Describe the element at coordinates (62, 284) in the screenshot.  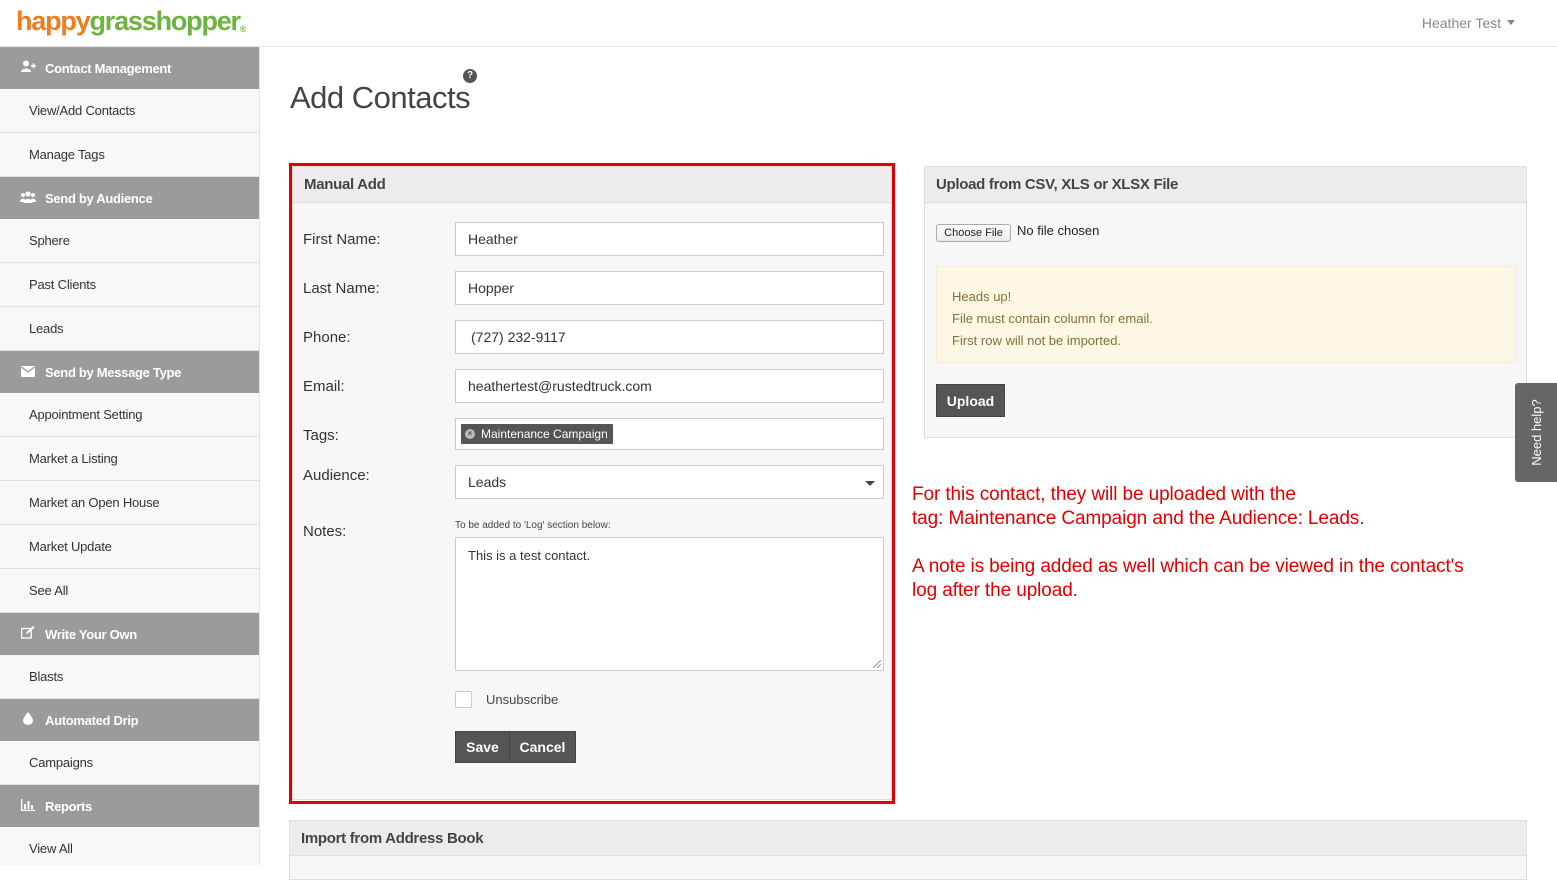
I see `sidebar-item-label: Past Clients` at that location.